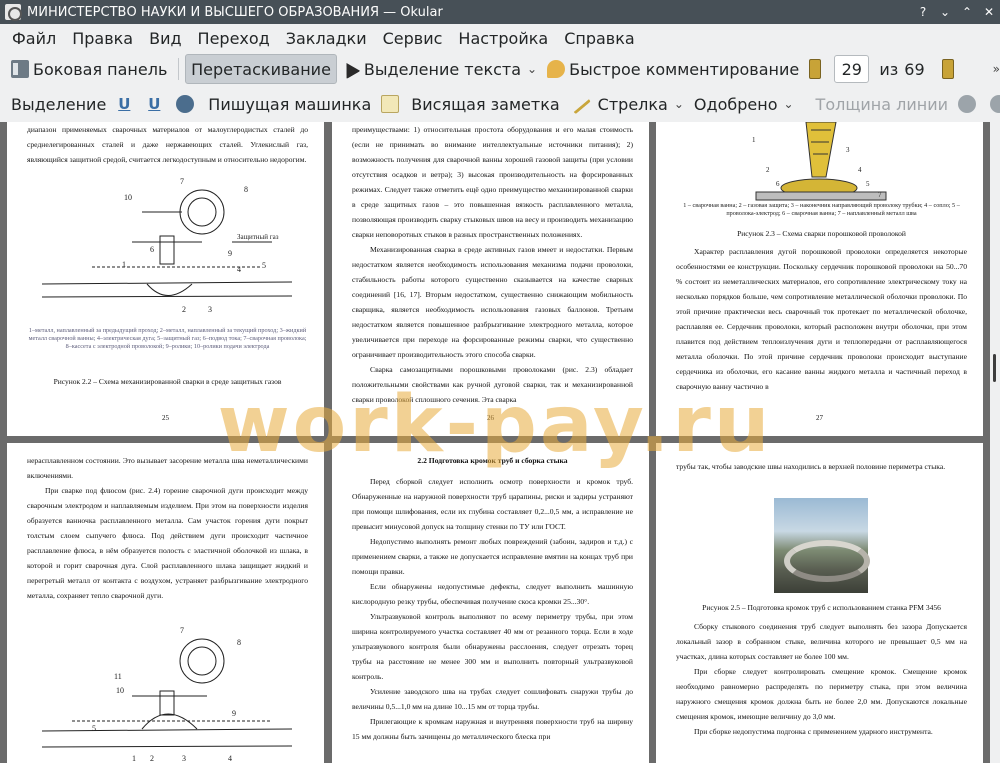 The height and width of the screenshot is (763, 1000). What do you see at coordinates (817, 69) in the screenshot?
I see `previous-page-button` at bounding box center [817, 69].